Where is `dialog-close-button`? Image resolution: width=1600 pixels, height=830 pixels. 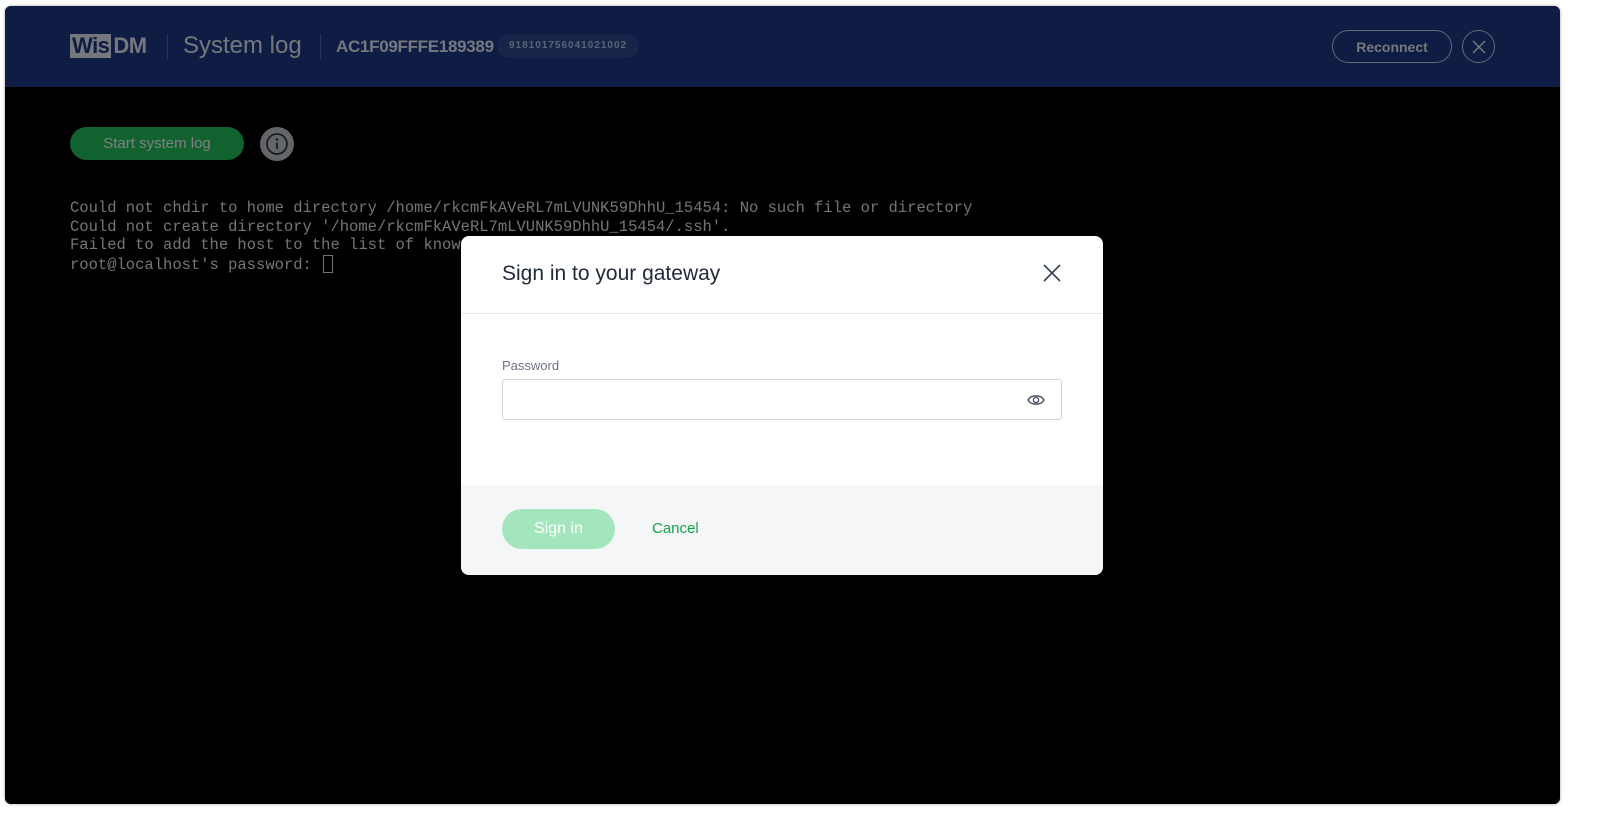
dialog-close-button is located at coordinates (1052, 273).